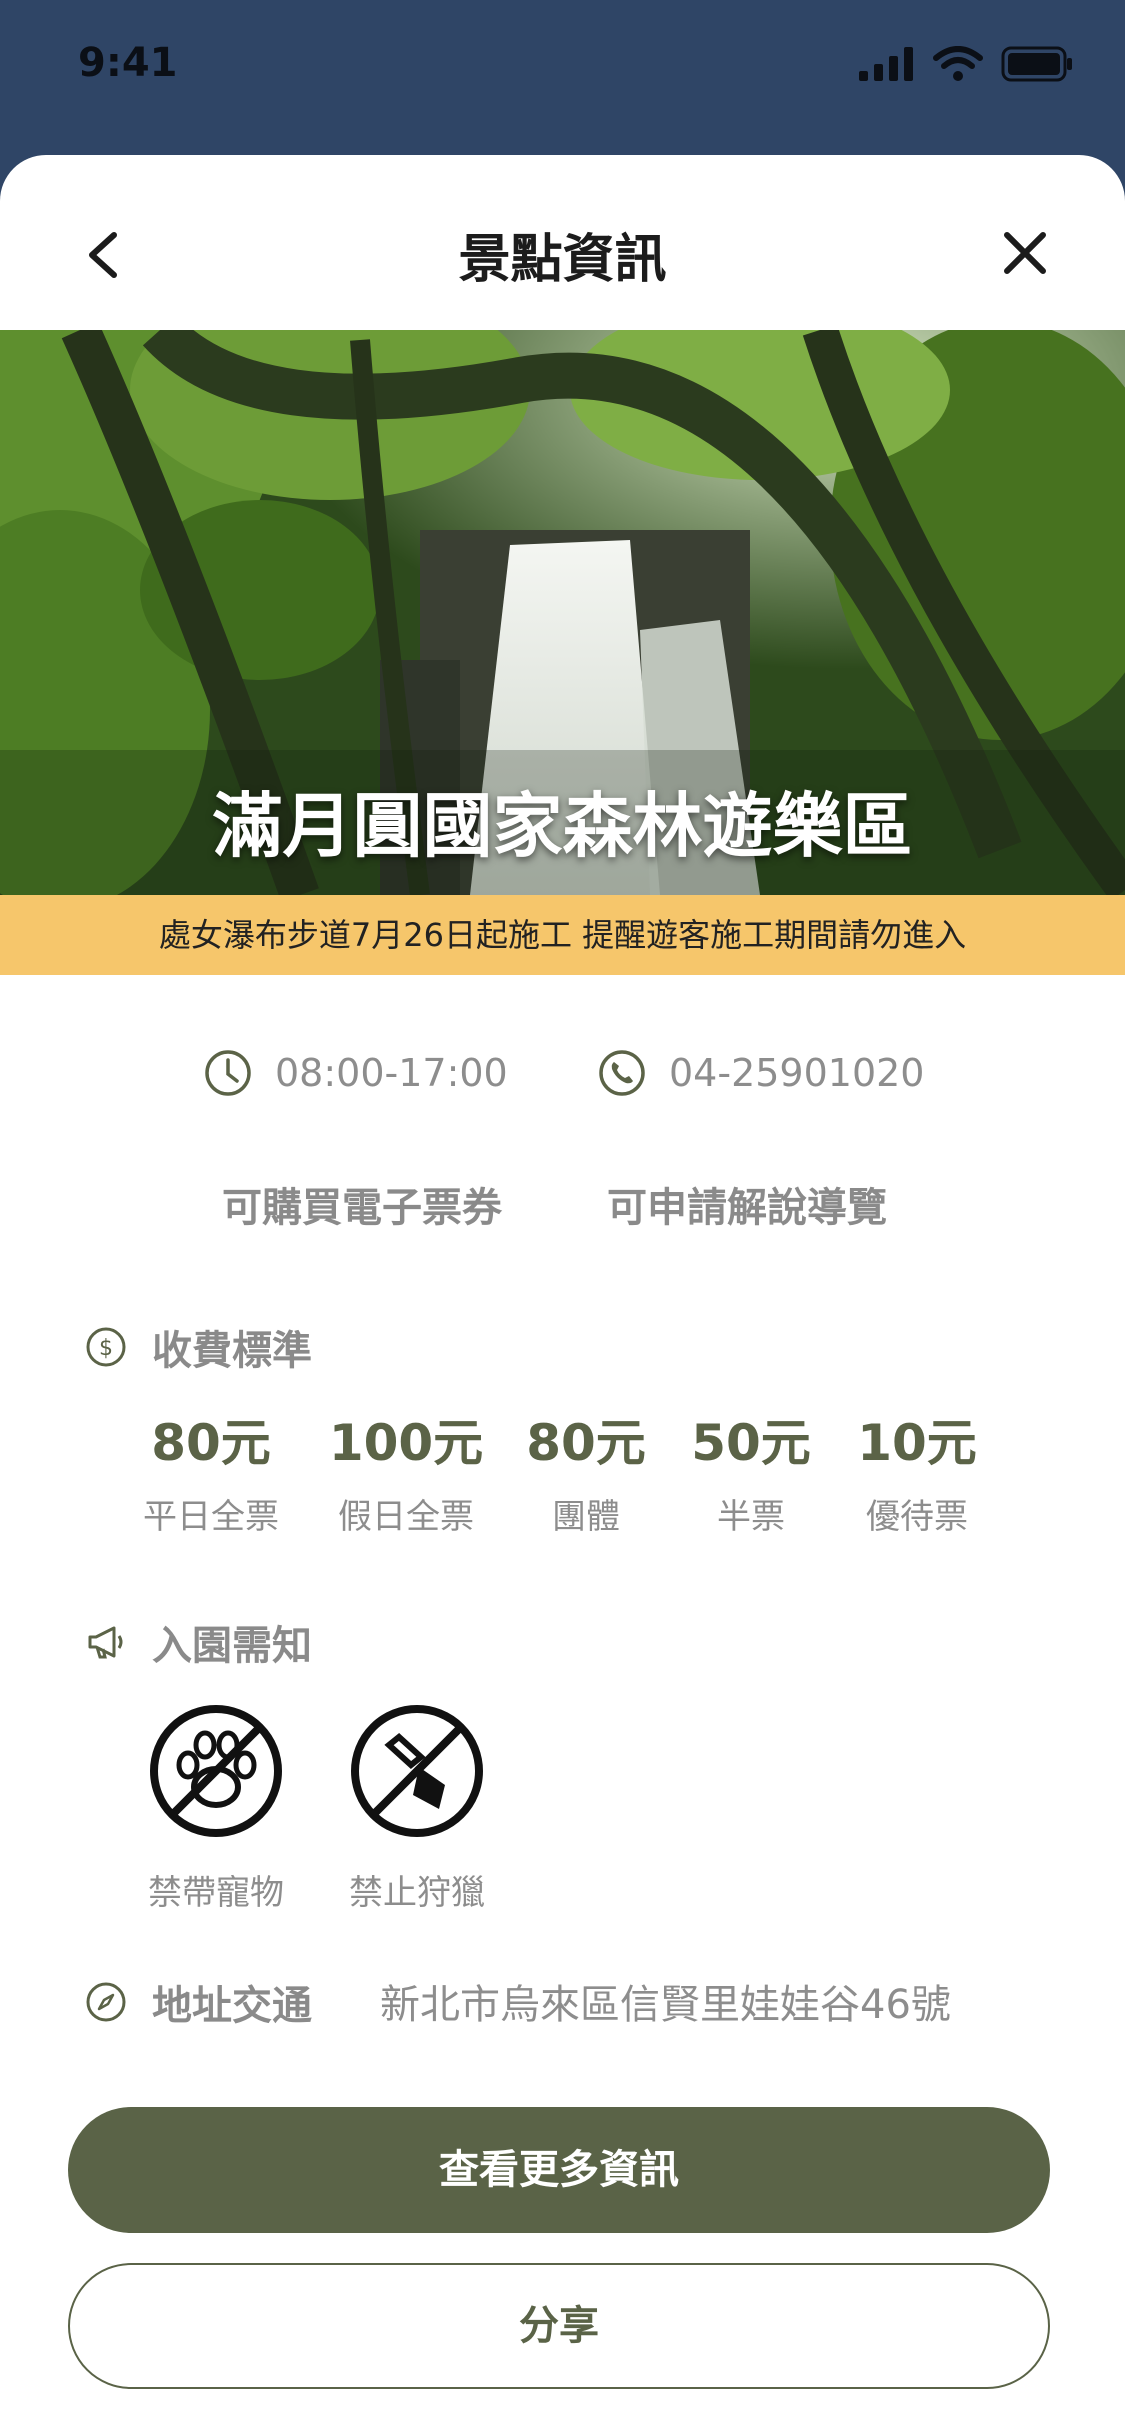 This screenshot has width=1125, height=2436. I want to click on address-section-header: 地址交通, so click(198, 2002).